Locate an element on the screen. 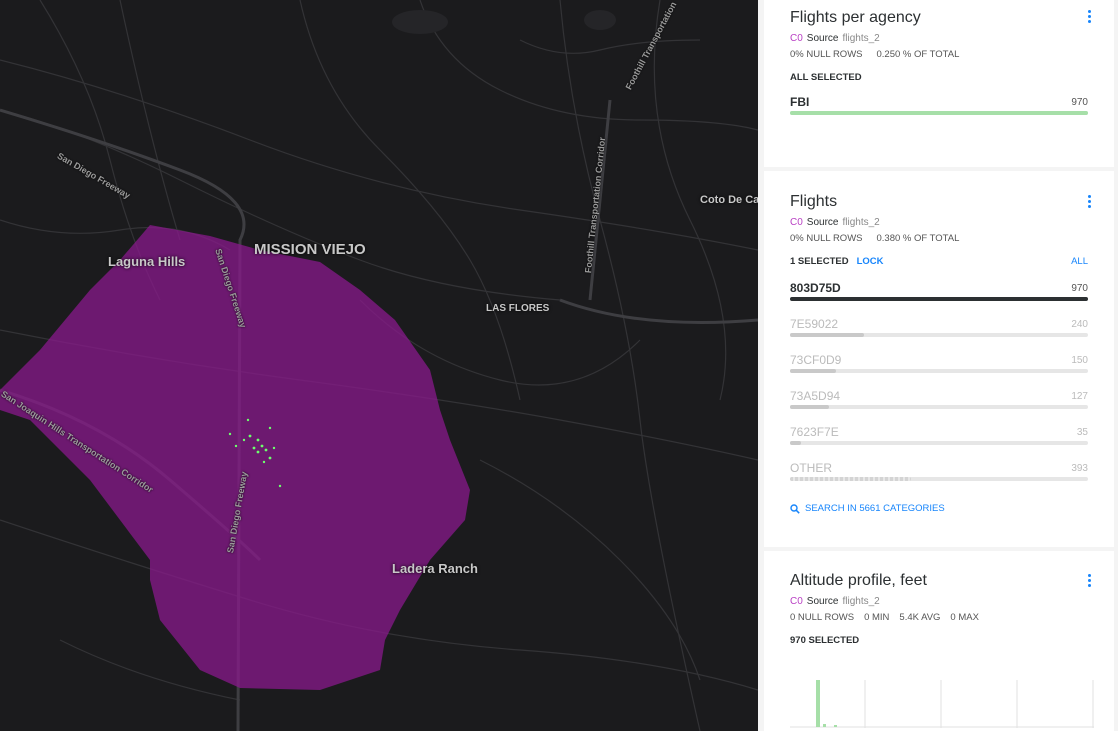  select-all-button: ALL is located at coordinates (1079, 261).